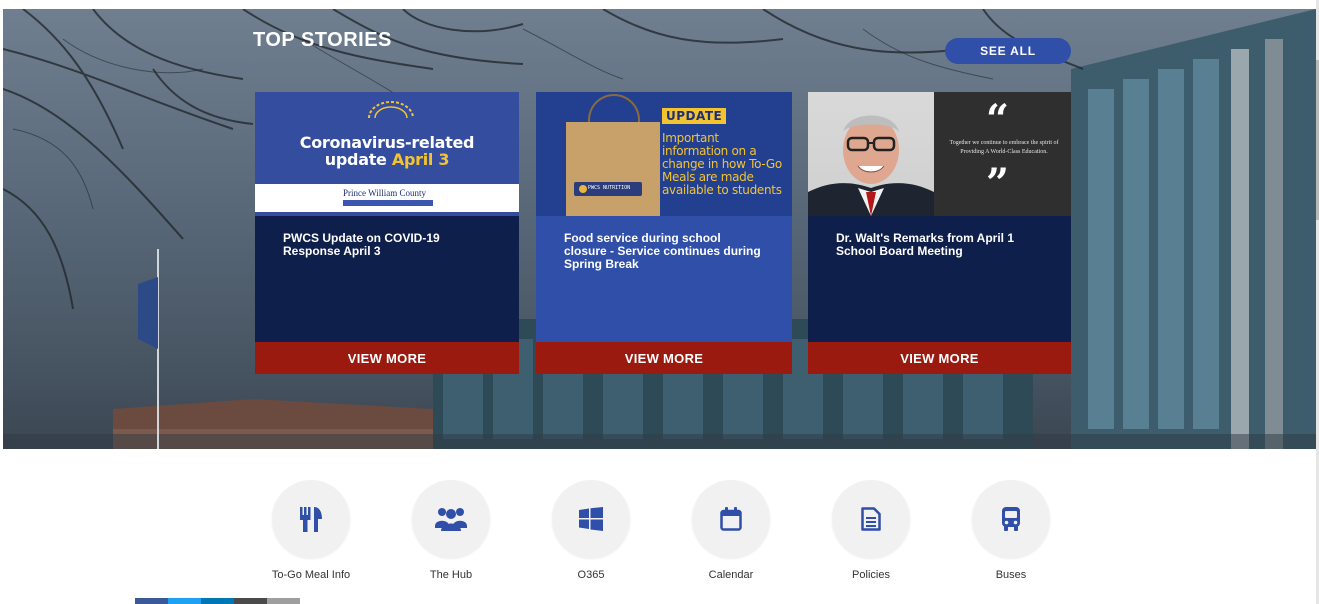  Describe the element at coordinates (1008, 51) in the screenshot. I see `see-all-button: SEE ALL` at that location.